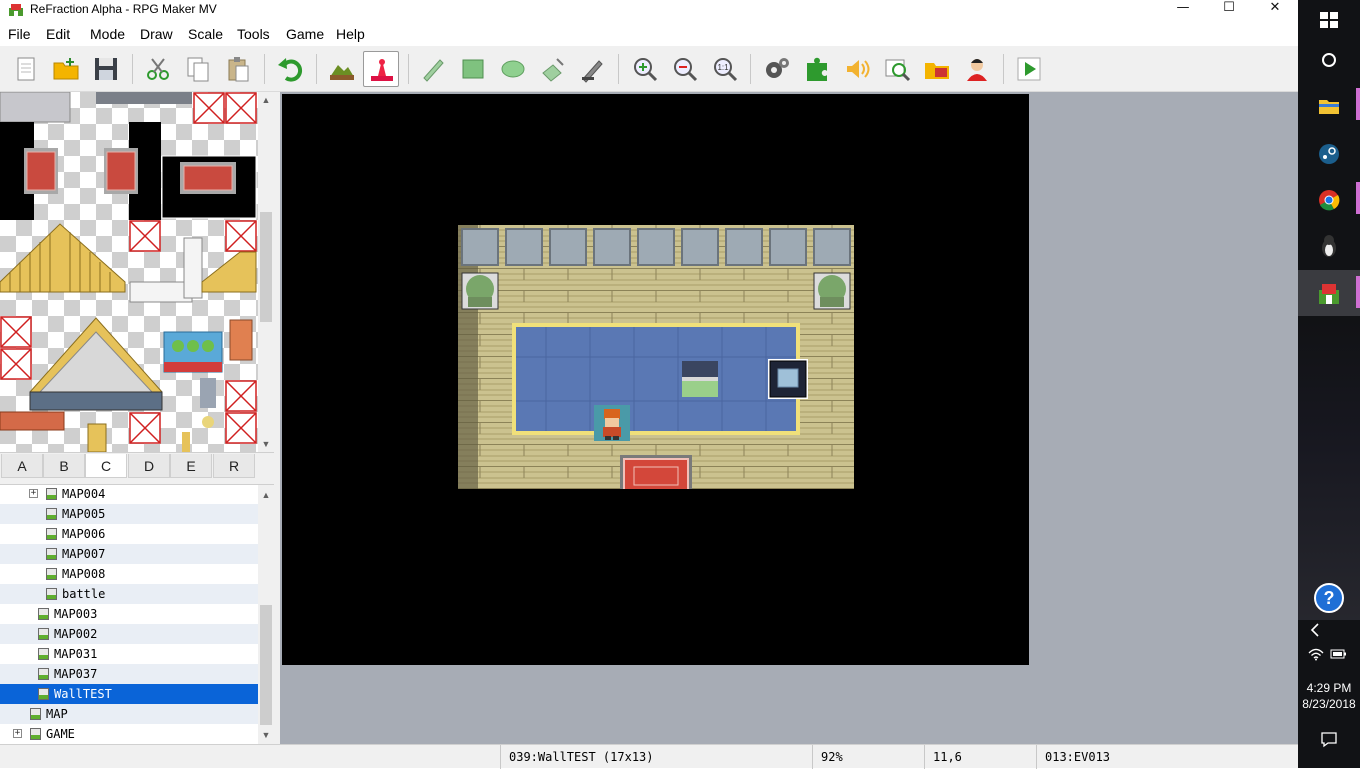  I want to click on app-icon, so click(16, 10).